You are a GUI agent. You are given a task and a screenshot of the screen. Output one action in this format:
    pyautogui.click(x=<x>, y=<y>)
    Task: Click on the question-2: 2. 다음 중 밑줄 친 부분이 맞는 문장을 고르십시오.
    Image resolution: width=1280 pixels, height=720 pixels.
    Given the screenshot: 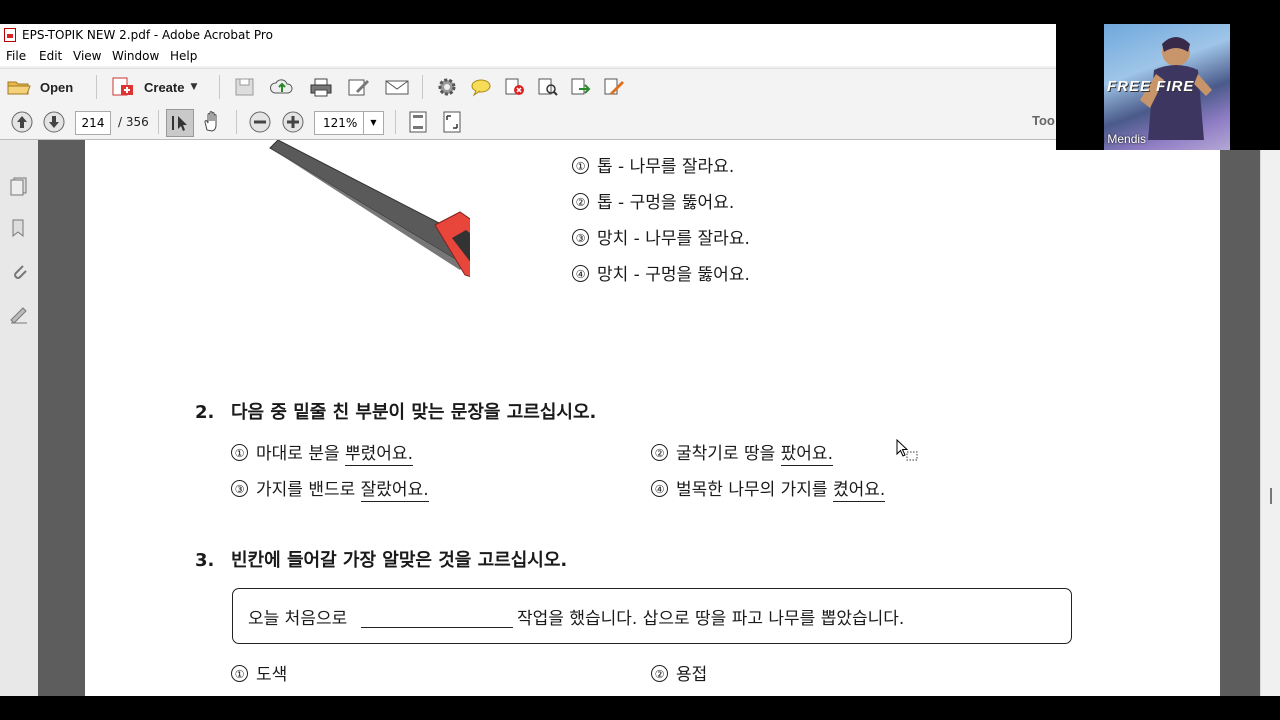 What is the action you would take?
    pyautogui.click(x=395, y=411)
    